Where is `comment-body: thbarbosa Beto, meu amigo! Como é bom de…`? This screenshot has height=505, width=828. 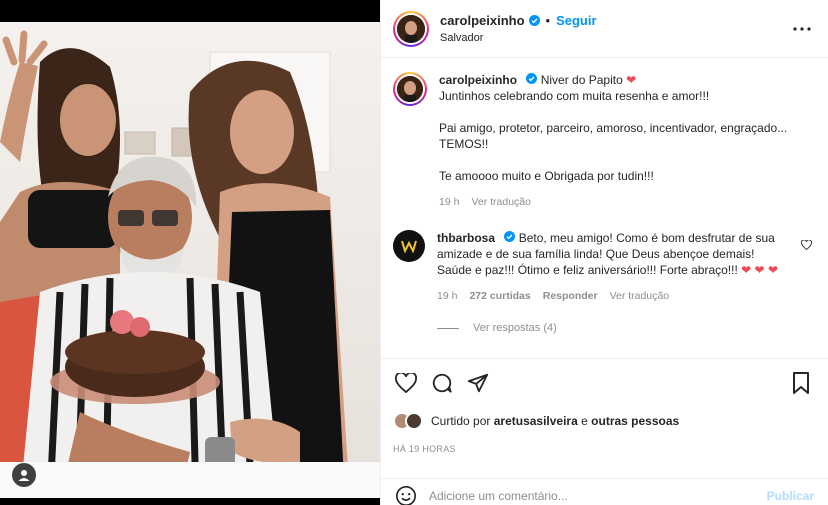 comment-body: thbarbosa Beto, meu amigo! Como é bom de… is located at coordinates (625, 267).